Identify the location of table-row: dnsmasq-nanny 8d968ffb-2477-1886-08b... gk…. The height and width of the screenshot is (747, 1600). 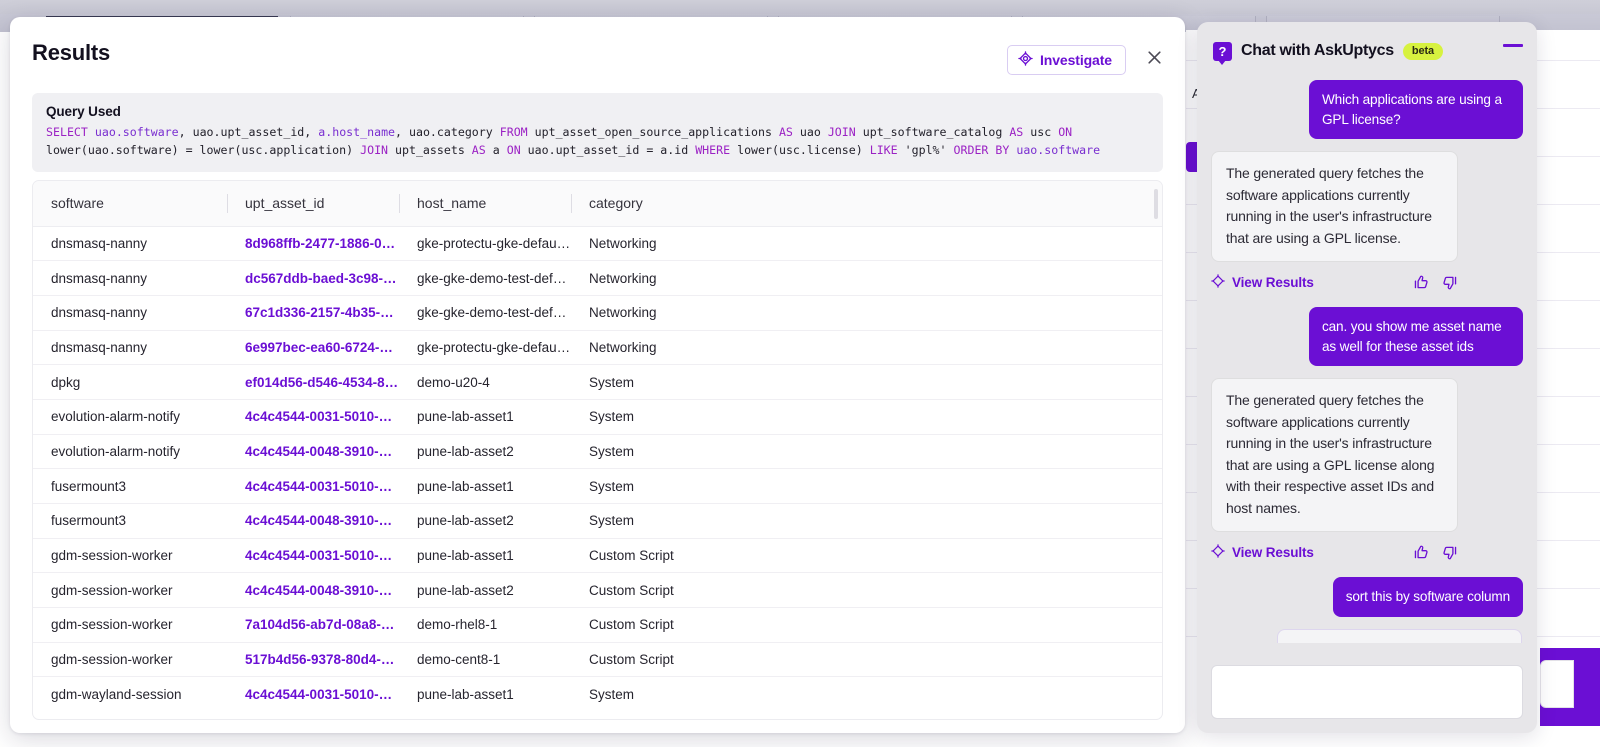
(597, 244).